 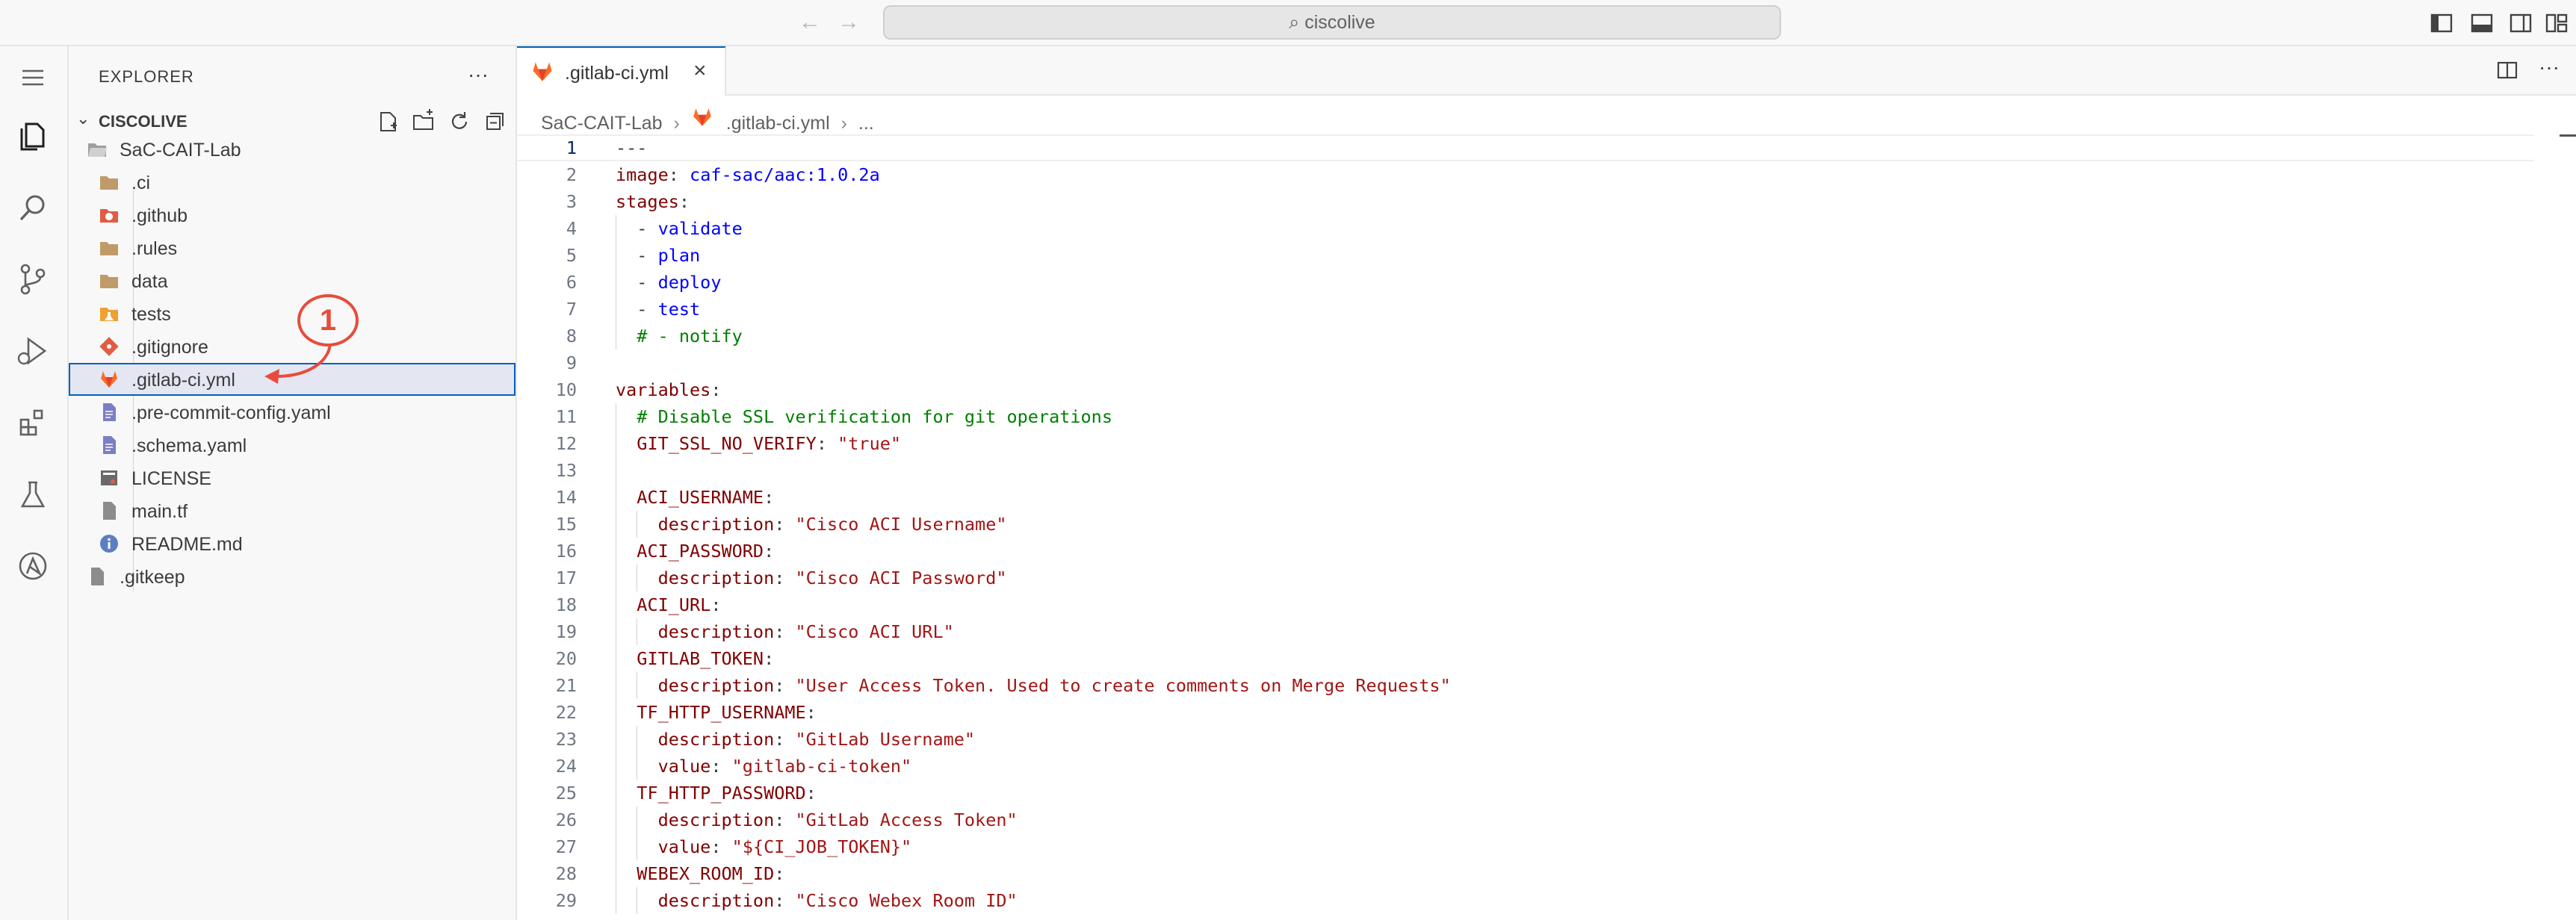 What do you see at coordinates (83, 119) in the screenshot?
I see `chevron-down-icon: ⌄` at bounding box center [83, 119].